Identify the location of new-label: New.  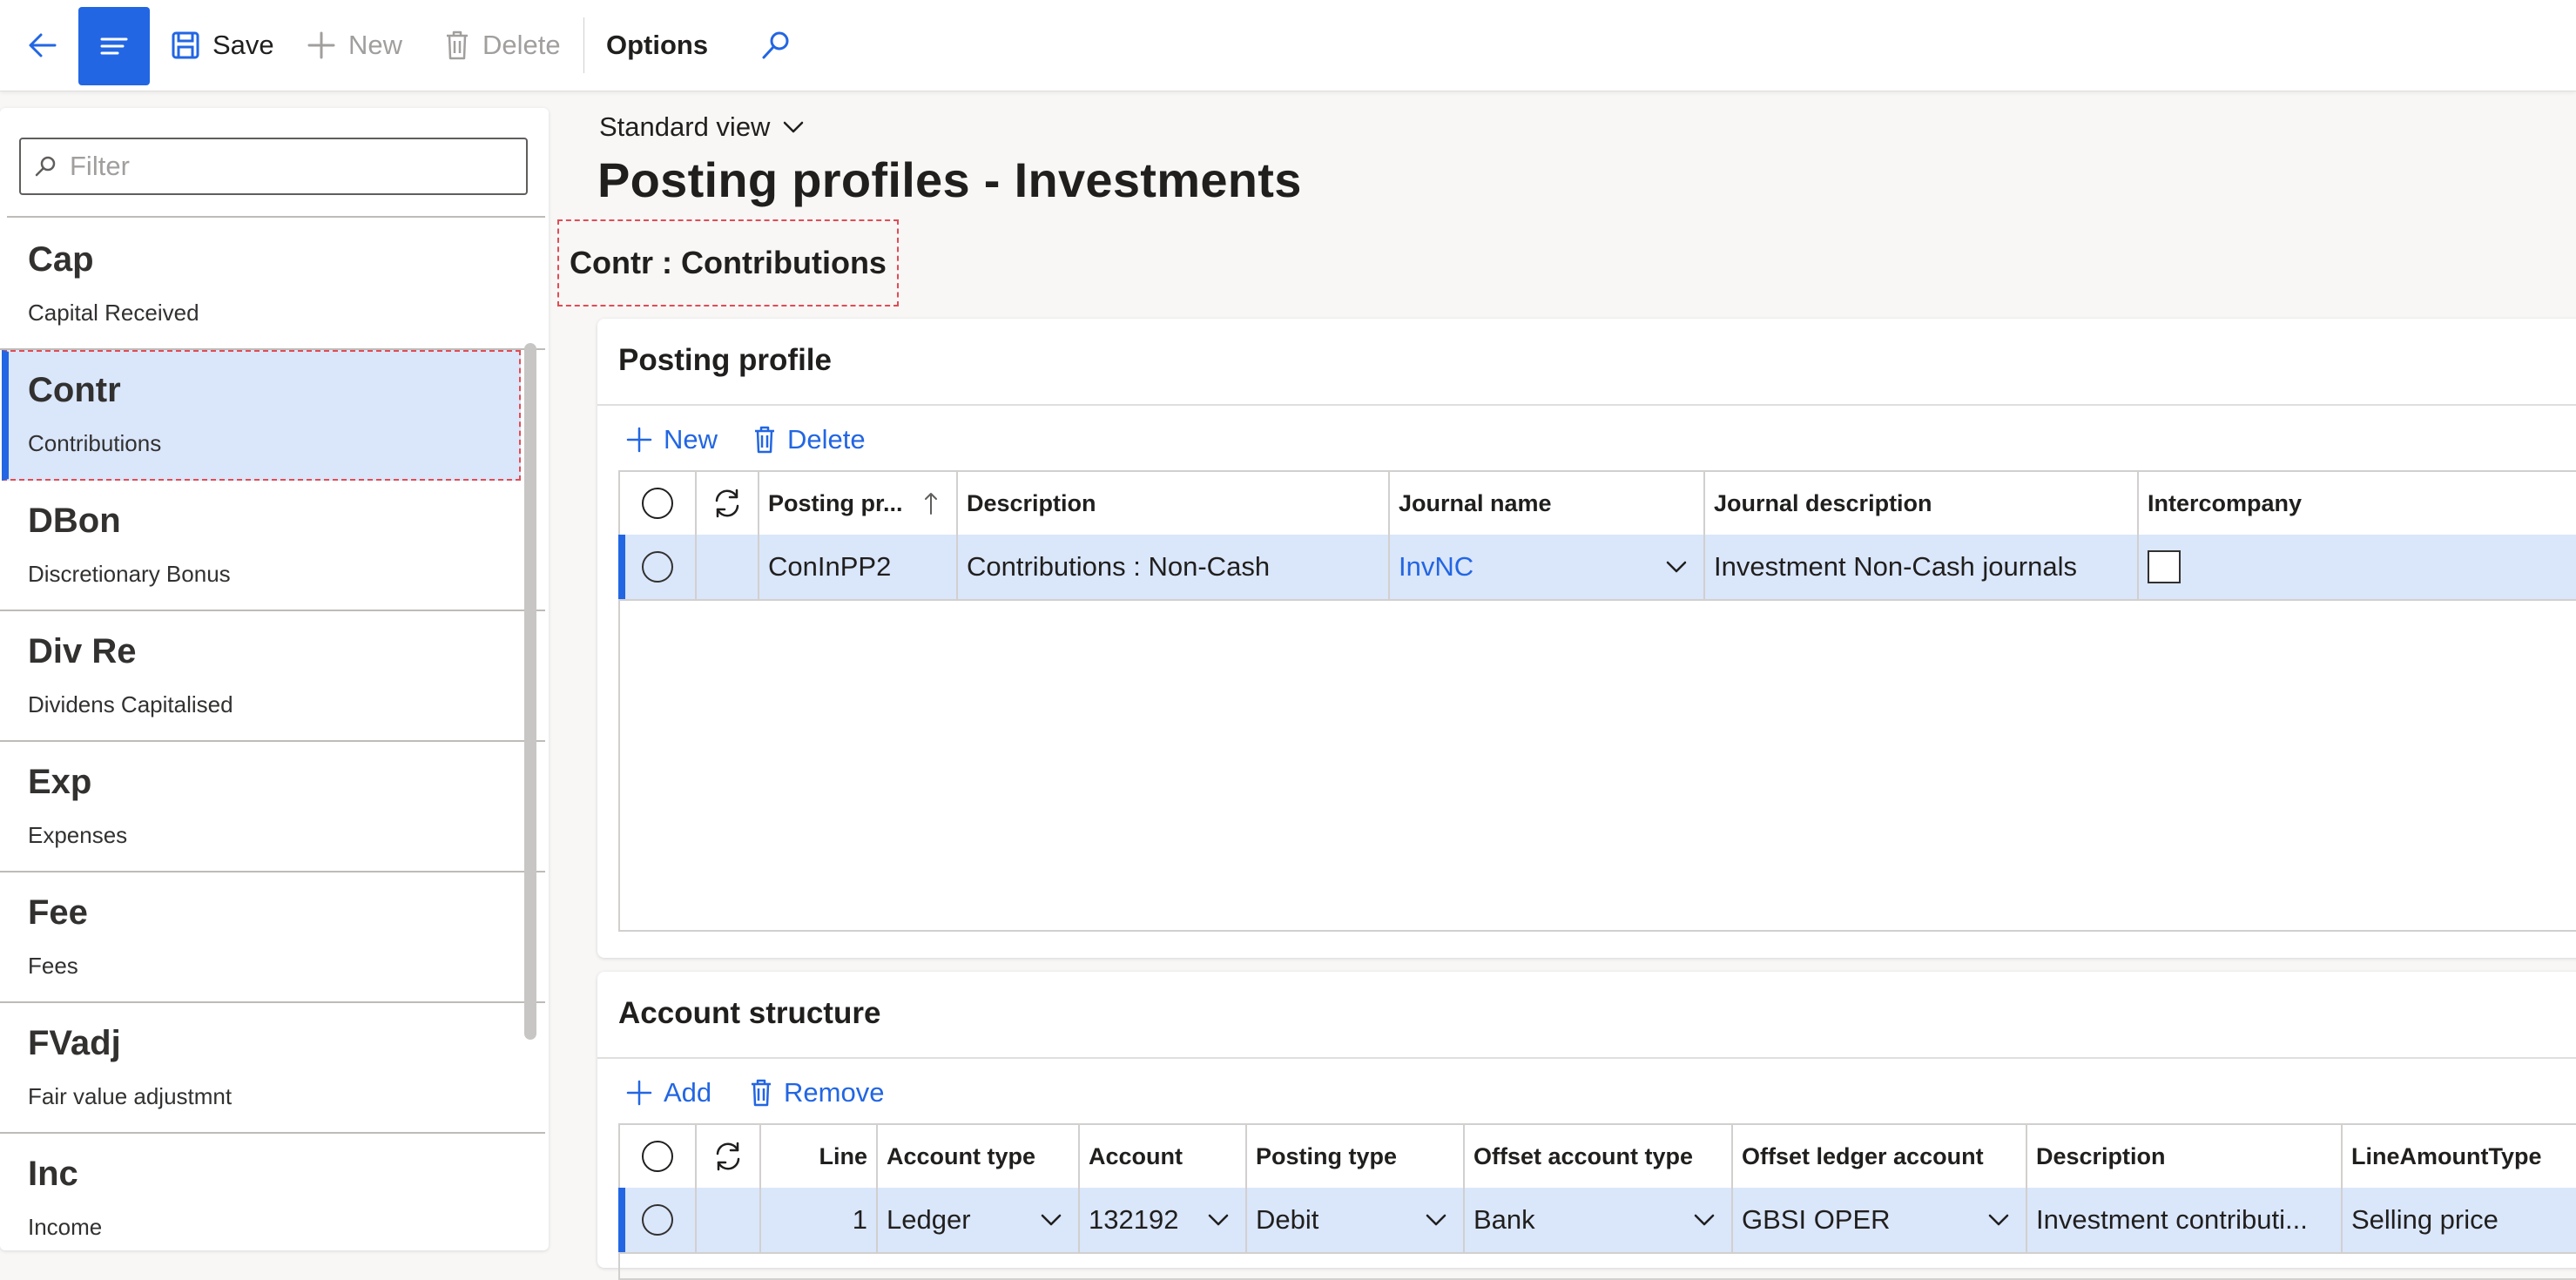
(376, 45).